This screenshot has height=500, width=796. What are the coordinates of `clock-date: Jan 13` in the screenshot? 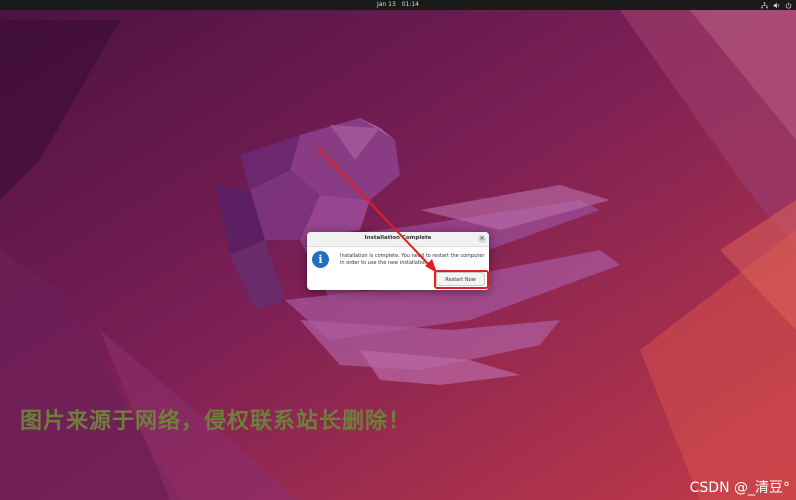 It's located at (386, 4).